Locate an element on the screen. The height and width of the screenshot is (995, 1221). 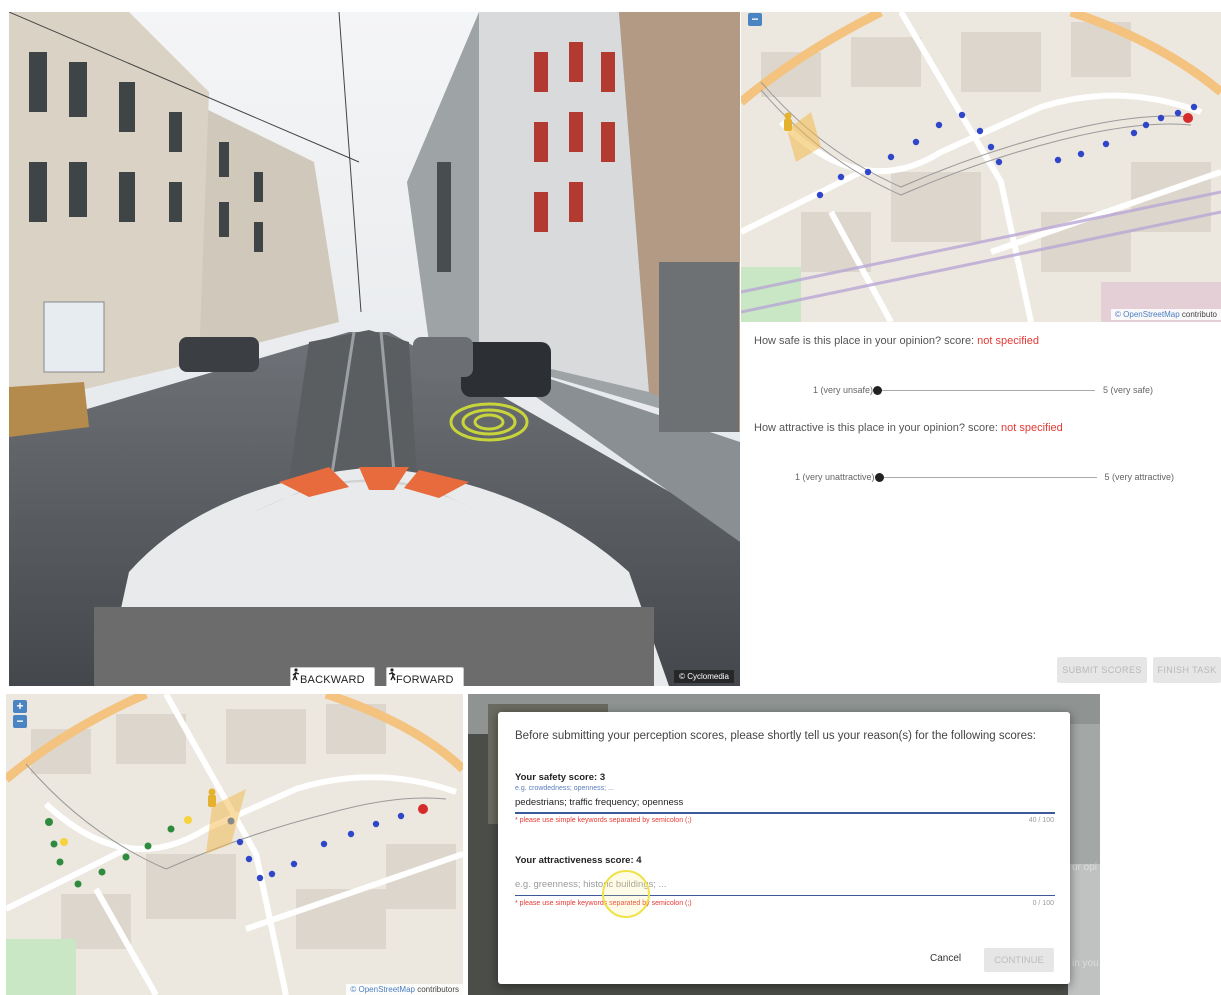
attractiveness-score-label: Your attractiveness score: 4 is located at coordinates (578, 860).